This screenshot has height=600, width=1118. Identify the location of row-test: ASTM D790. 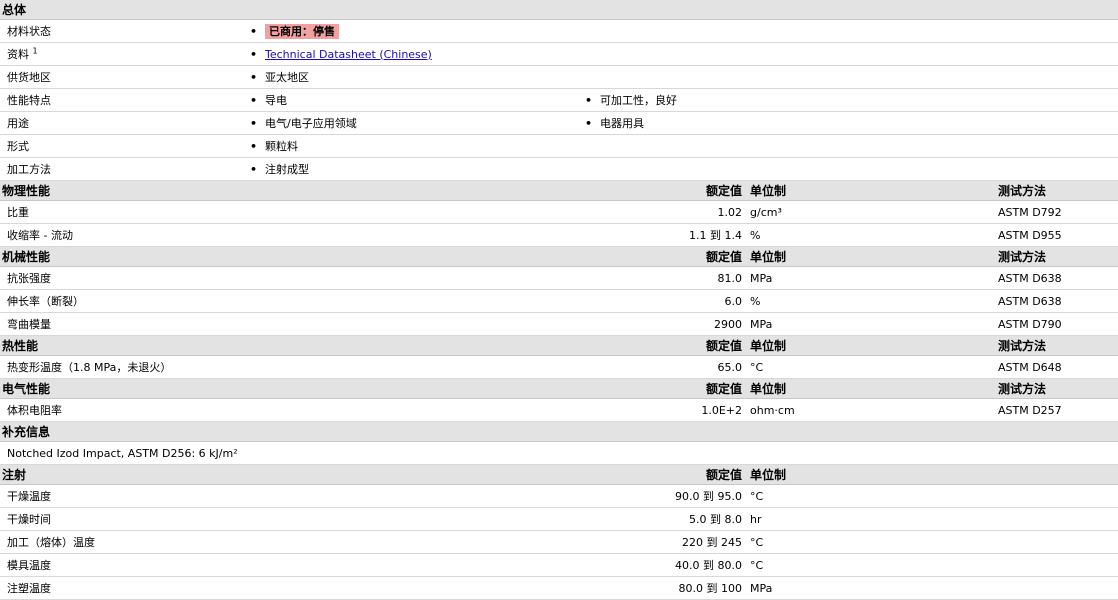
(1058, 324).